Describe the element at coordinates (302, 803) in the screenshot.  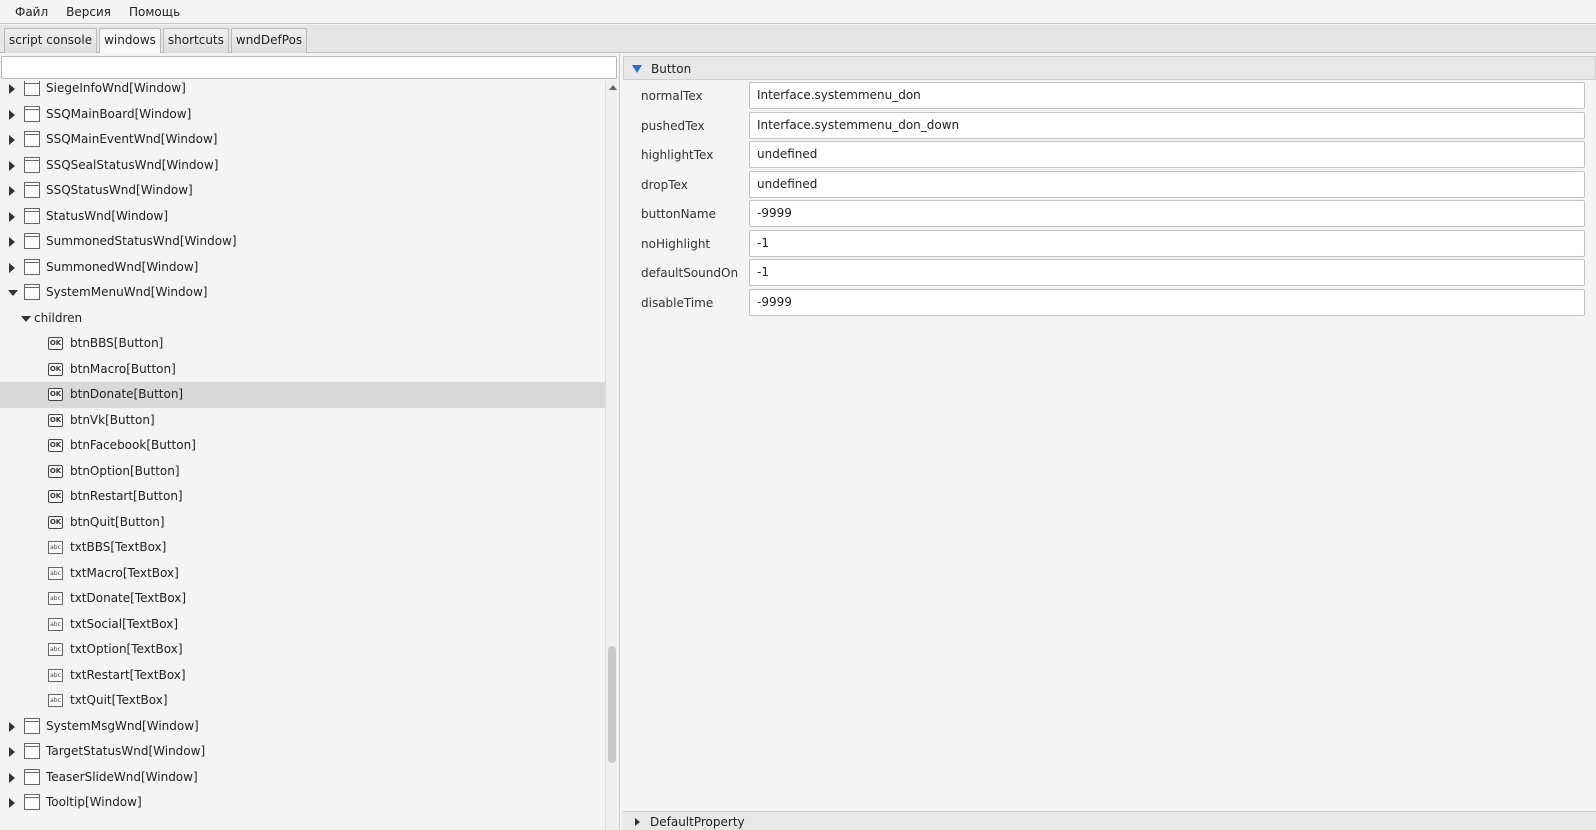
I see `tree-row: Tooltip[Window]` at that location.